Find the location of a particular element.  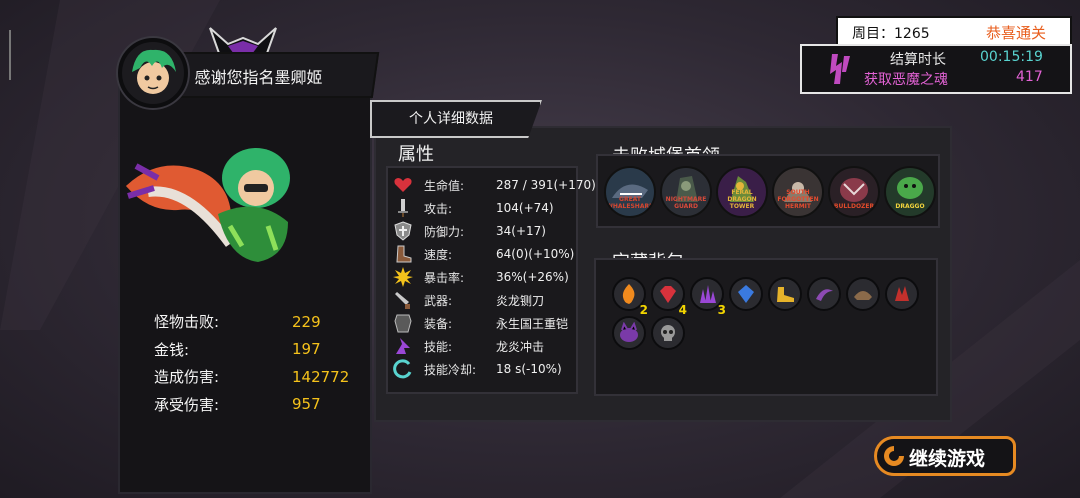

stat-label: 金钱: is located at coordinates (172, 349).